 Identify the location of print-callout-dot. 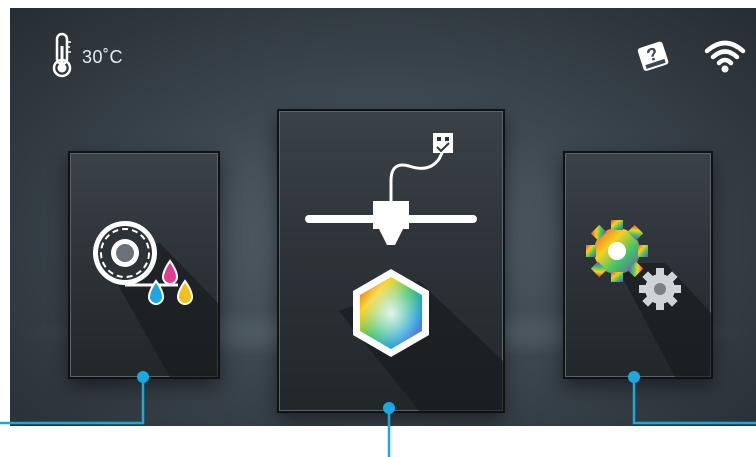
(389, 408).